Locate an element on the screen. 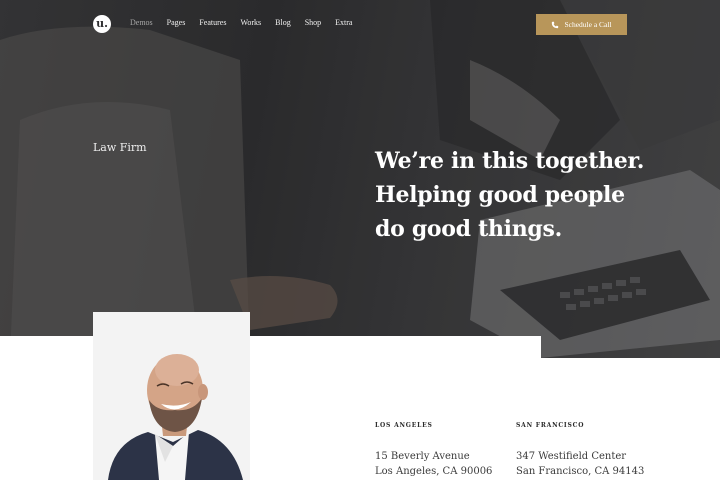 This screenshot has height=480, width=720. hero-eyebrow: Law Firm is located at coordinates (120, 147).